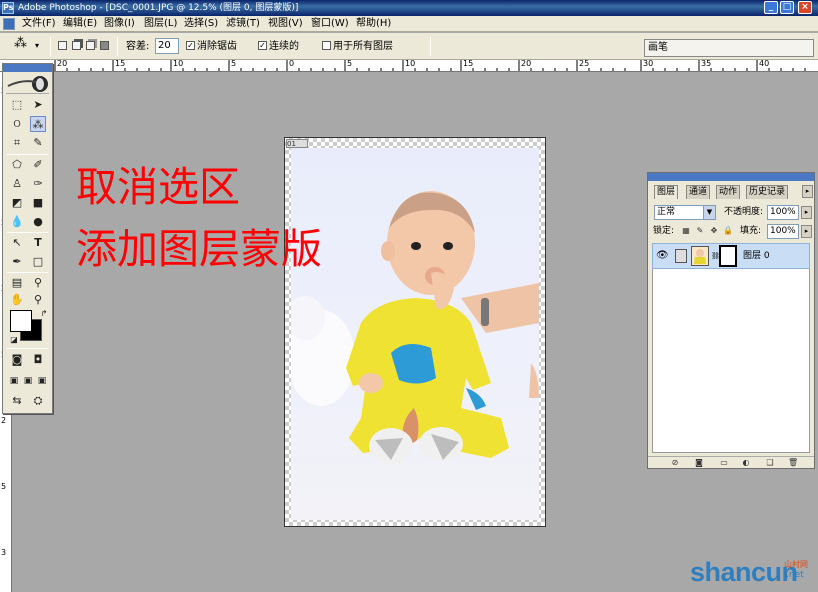 This screenshot has width=818, height=592. What do you see at coordinates (793, 463) in the screenshot?
I see `trash-icon: 🗑` at bounding box center [793, 463].